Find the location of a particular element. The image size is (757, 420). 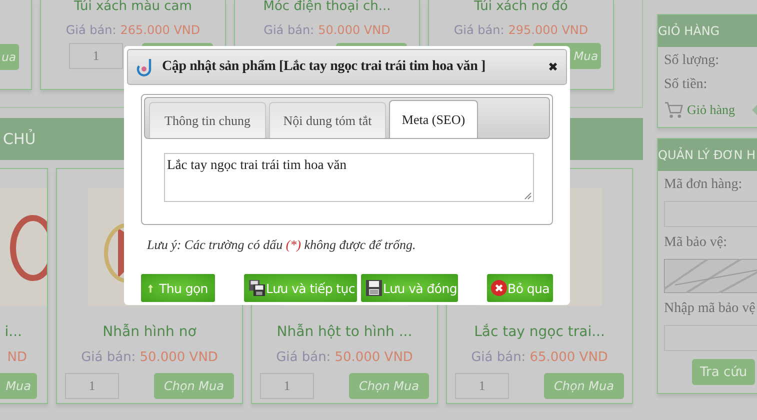

section-title: CHỦ is located at coordinates (19, 139).